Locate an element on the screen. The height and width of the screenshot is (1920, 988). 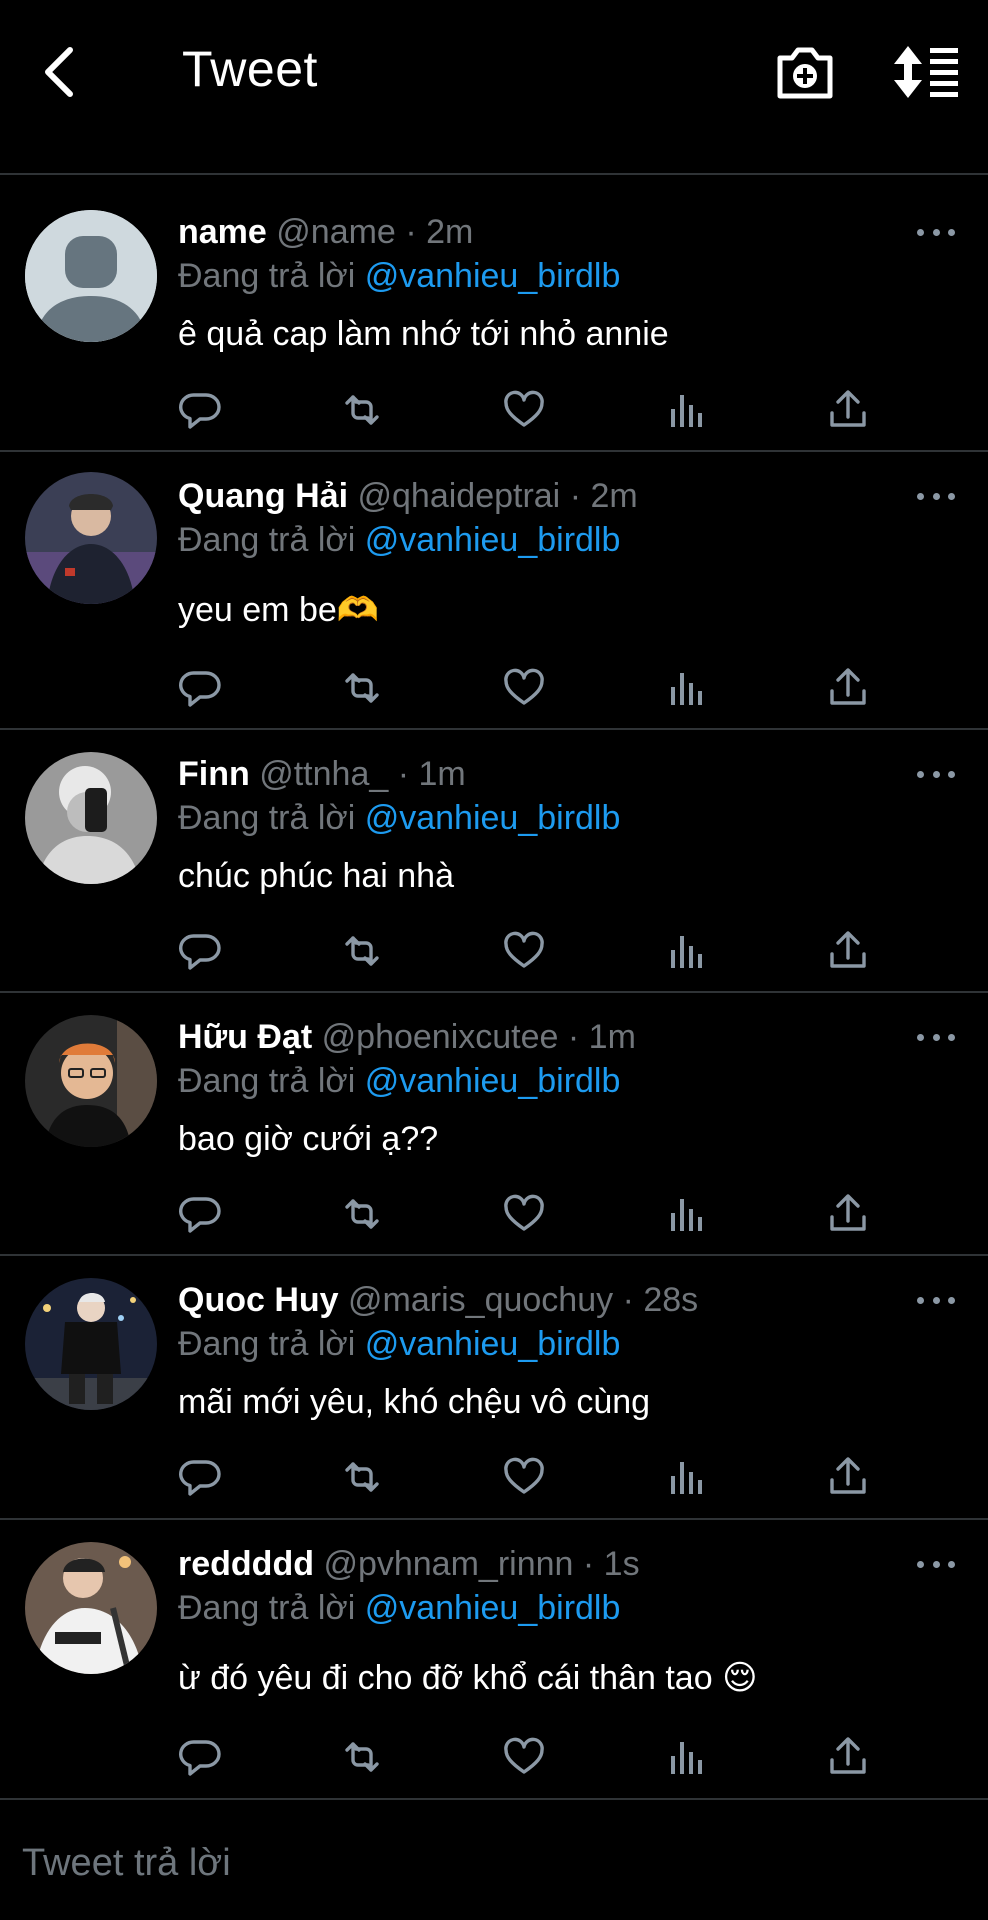
handle: @qhaideptrai is located at coordinates (458, 496).